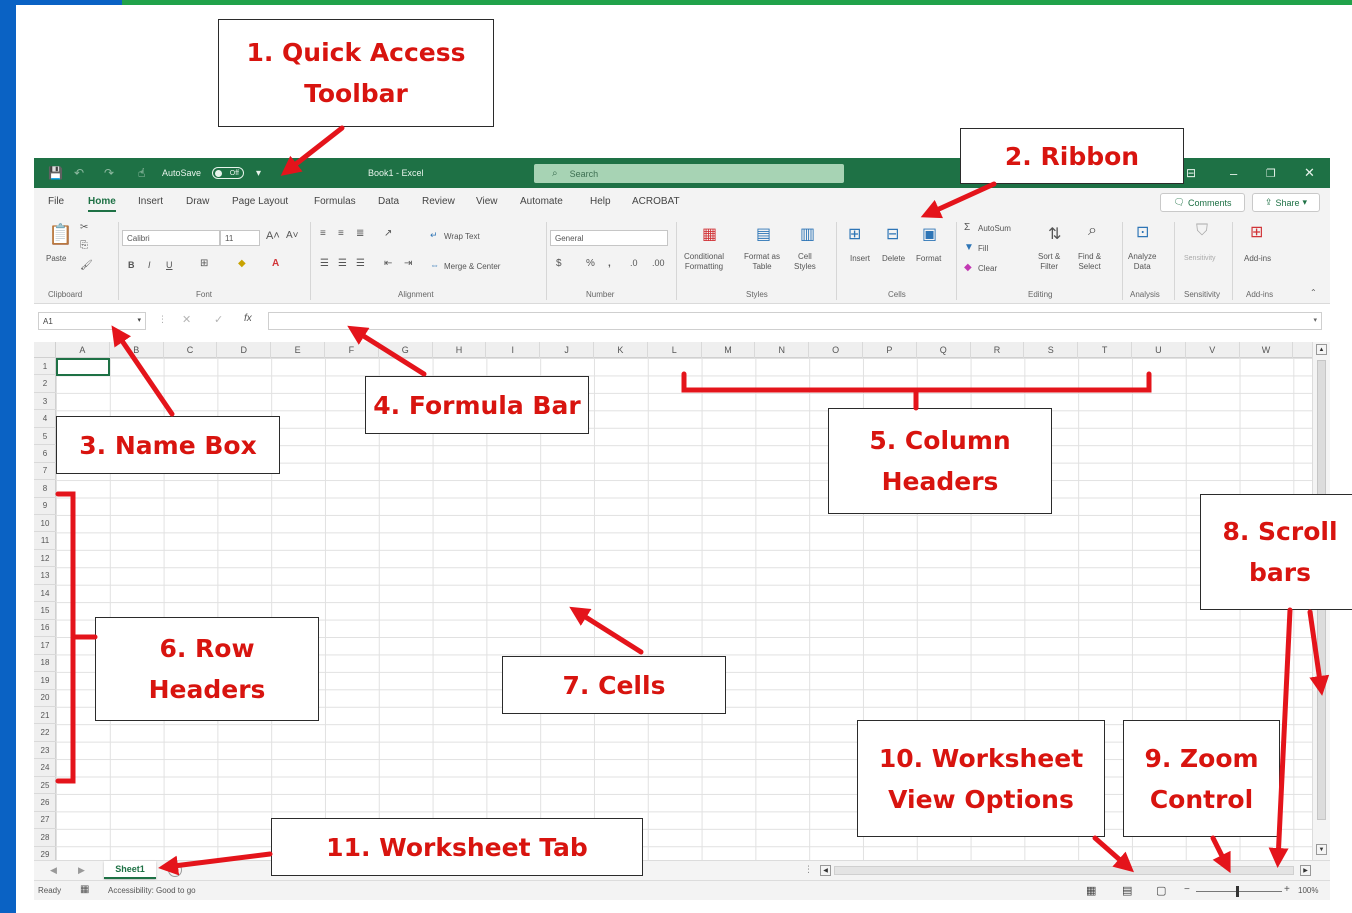  What do you see at coordinates (169, 265) in the screenshot?
I see `underline-icon: U` at bounding box center [169, 265].